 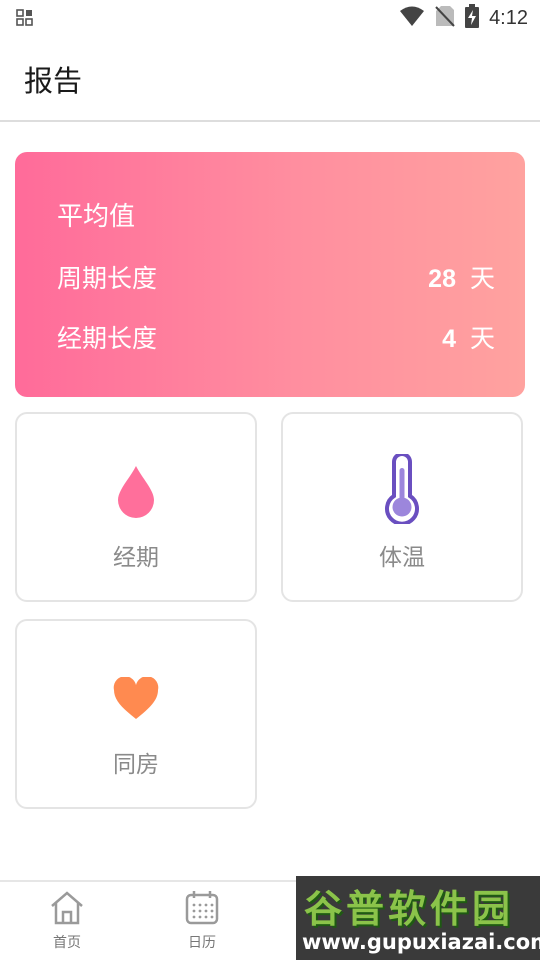 I want to click on battery-charging-icon, so click(x=472, y=18).